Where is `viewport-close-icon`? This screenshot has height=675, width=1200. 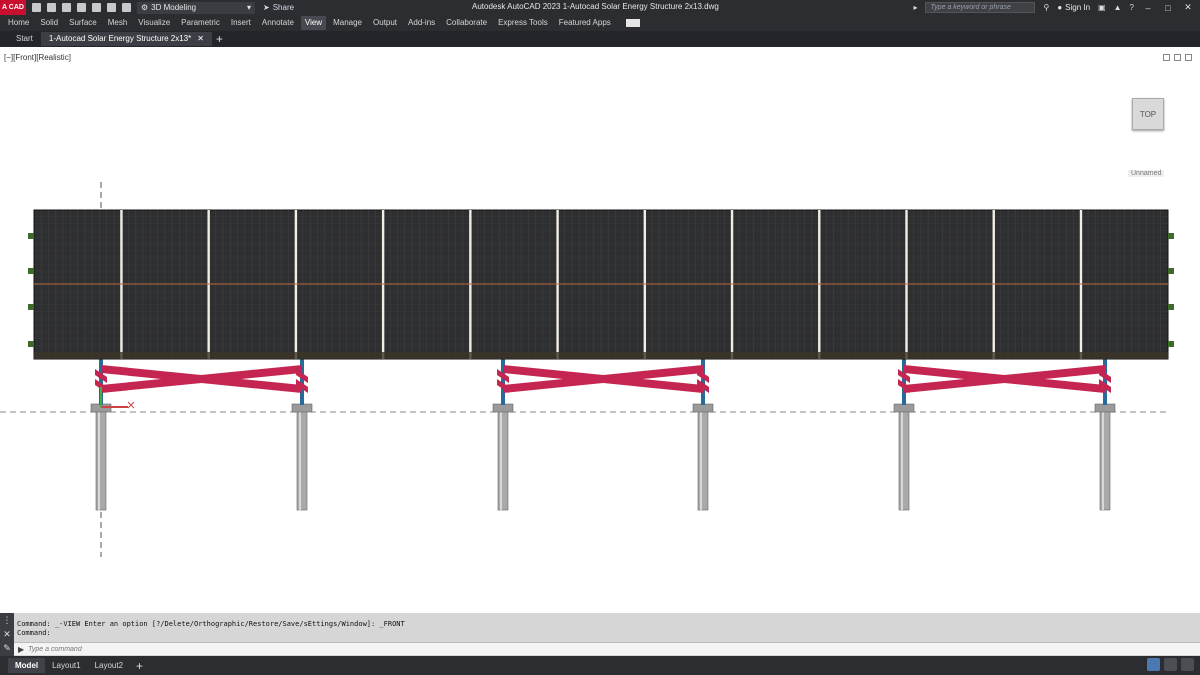
viewport-close-icon is located at coordinates (1188, 57).